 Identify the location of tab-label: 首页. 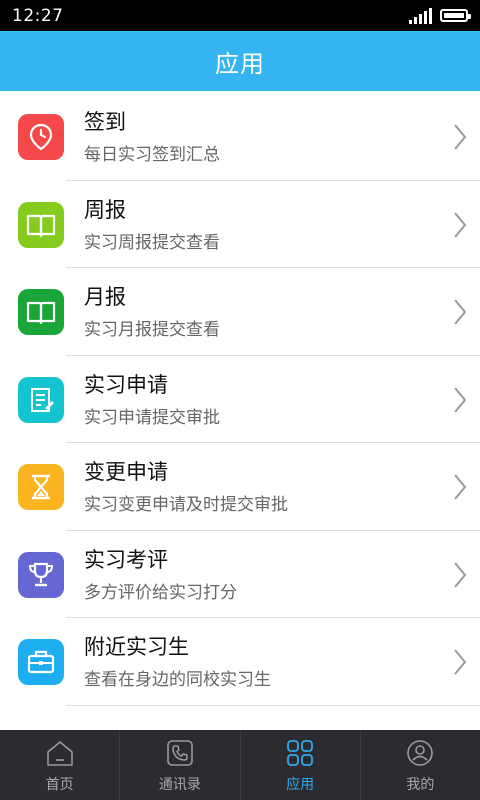
(59, 785).